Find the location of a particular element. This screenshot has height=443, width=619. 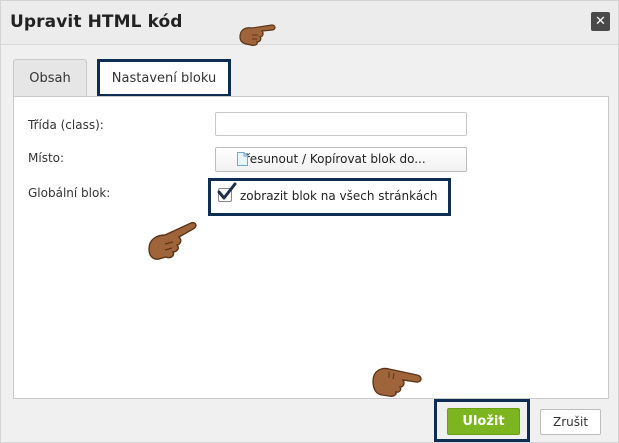

document-icon is located at coordinates (242, 159).